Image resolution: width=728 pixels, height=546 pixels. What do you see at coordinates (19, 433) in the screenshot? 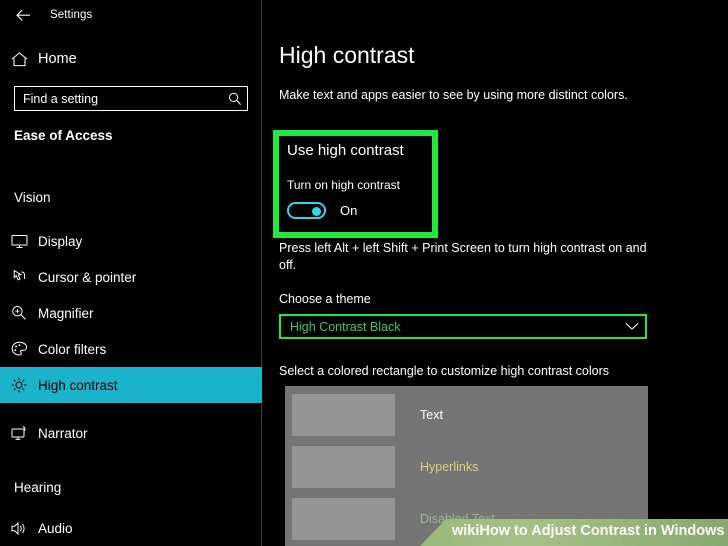
I see `narrator-icon` at bounding box center [19, 433].